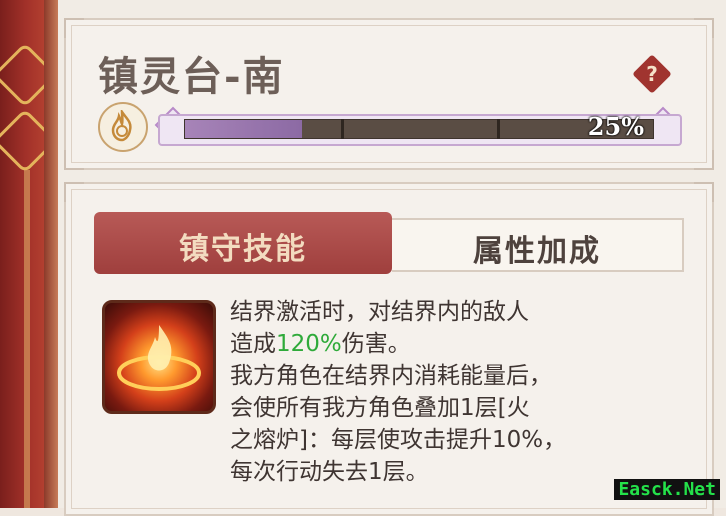  Describe the element at coordinates (243, 249) in the screenshot. I see `tab-label: 镇守技能` at that location.